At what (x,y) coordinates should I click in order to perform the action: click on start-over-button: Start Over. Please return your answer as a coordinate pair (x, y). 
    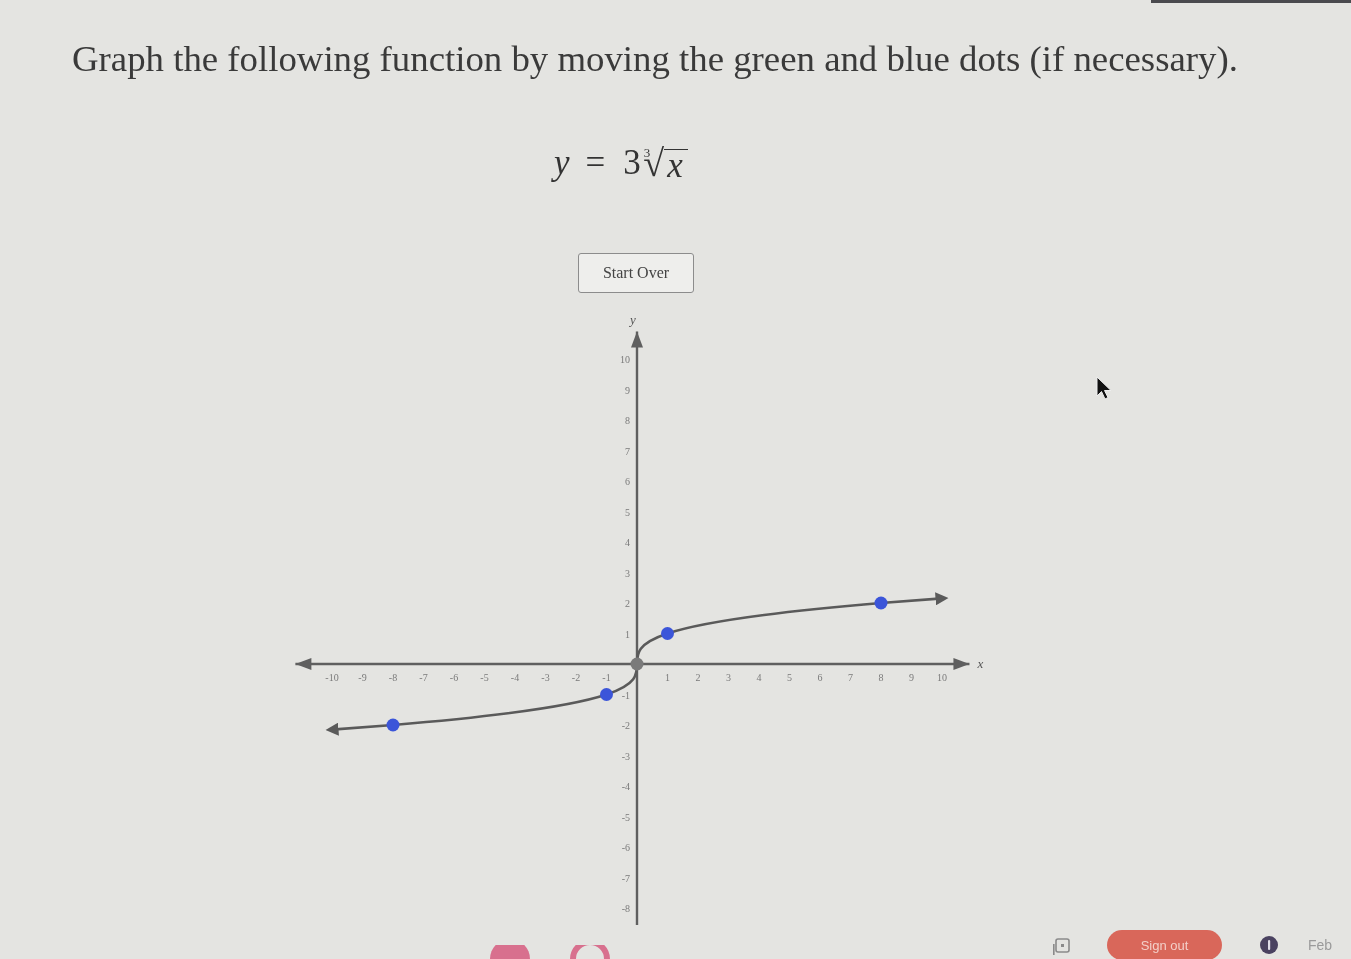
    Looking at the image, I should click on (636, 273).